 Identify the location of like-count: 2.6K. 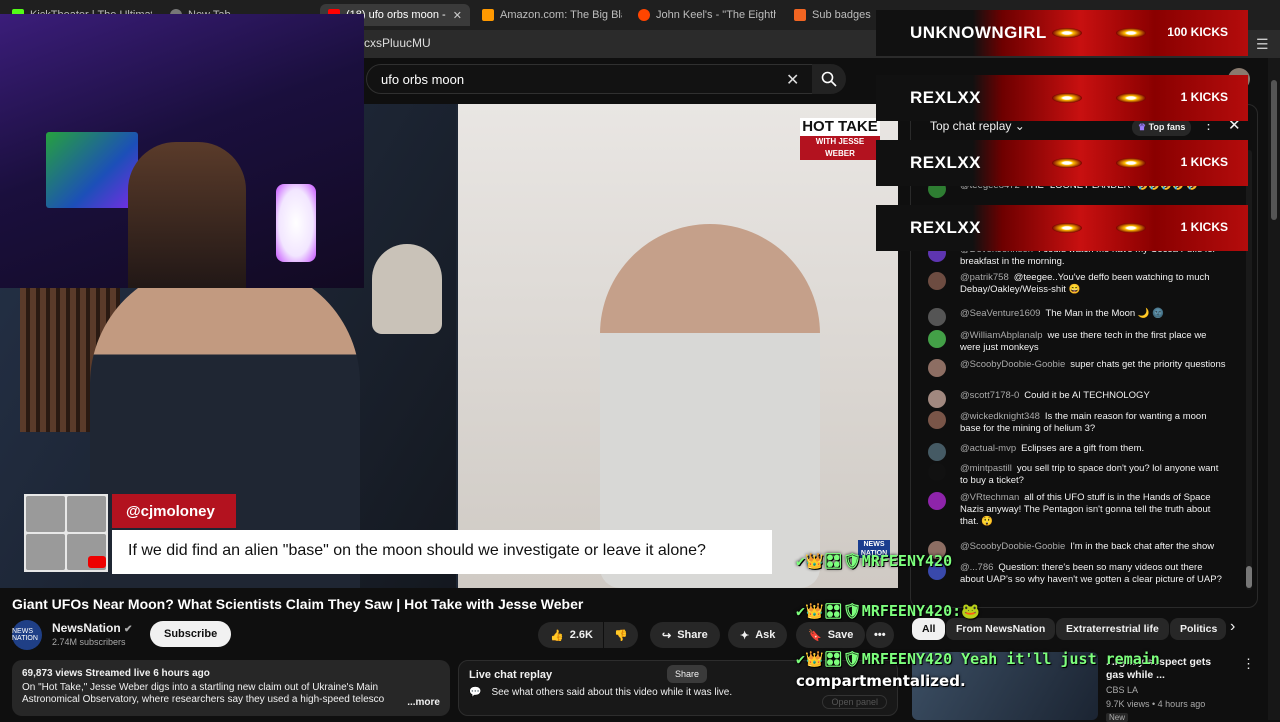
(581, 635).